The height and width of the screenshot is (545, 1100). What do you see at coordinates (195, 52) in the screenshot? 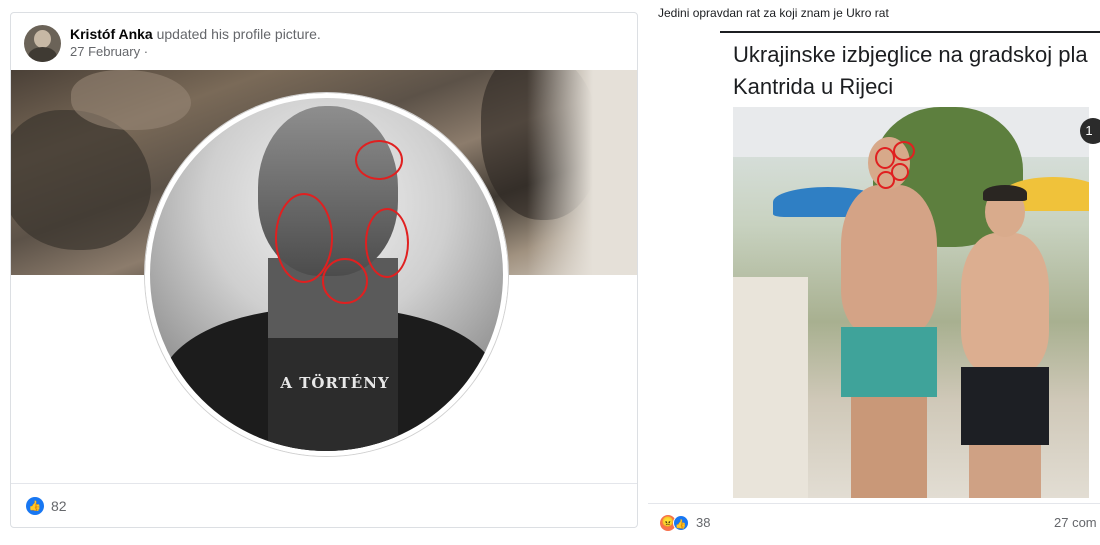
I see `post-timestamp: 27 February ·` at bounding box center [195, 52].